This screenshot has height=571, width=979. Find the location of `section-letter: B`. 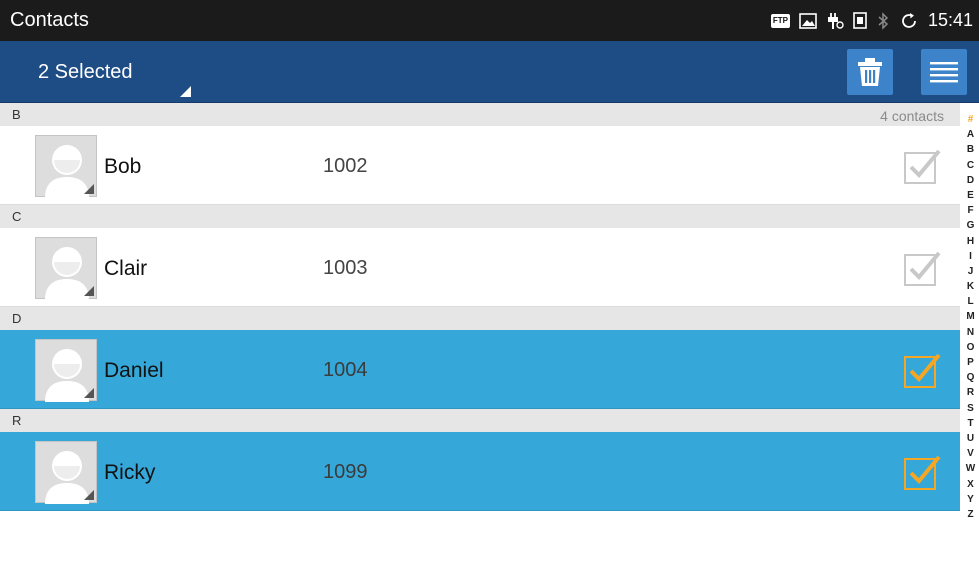

section-letter: B is located at coordinates (16, 114).